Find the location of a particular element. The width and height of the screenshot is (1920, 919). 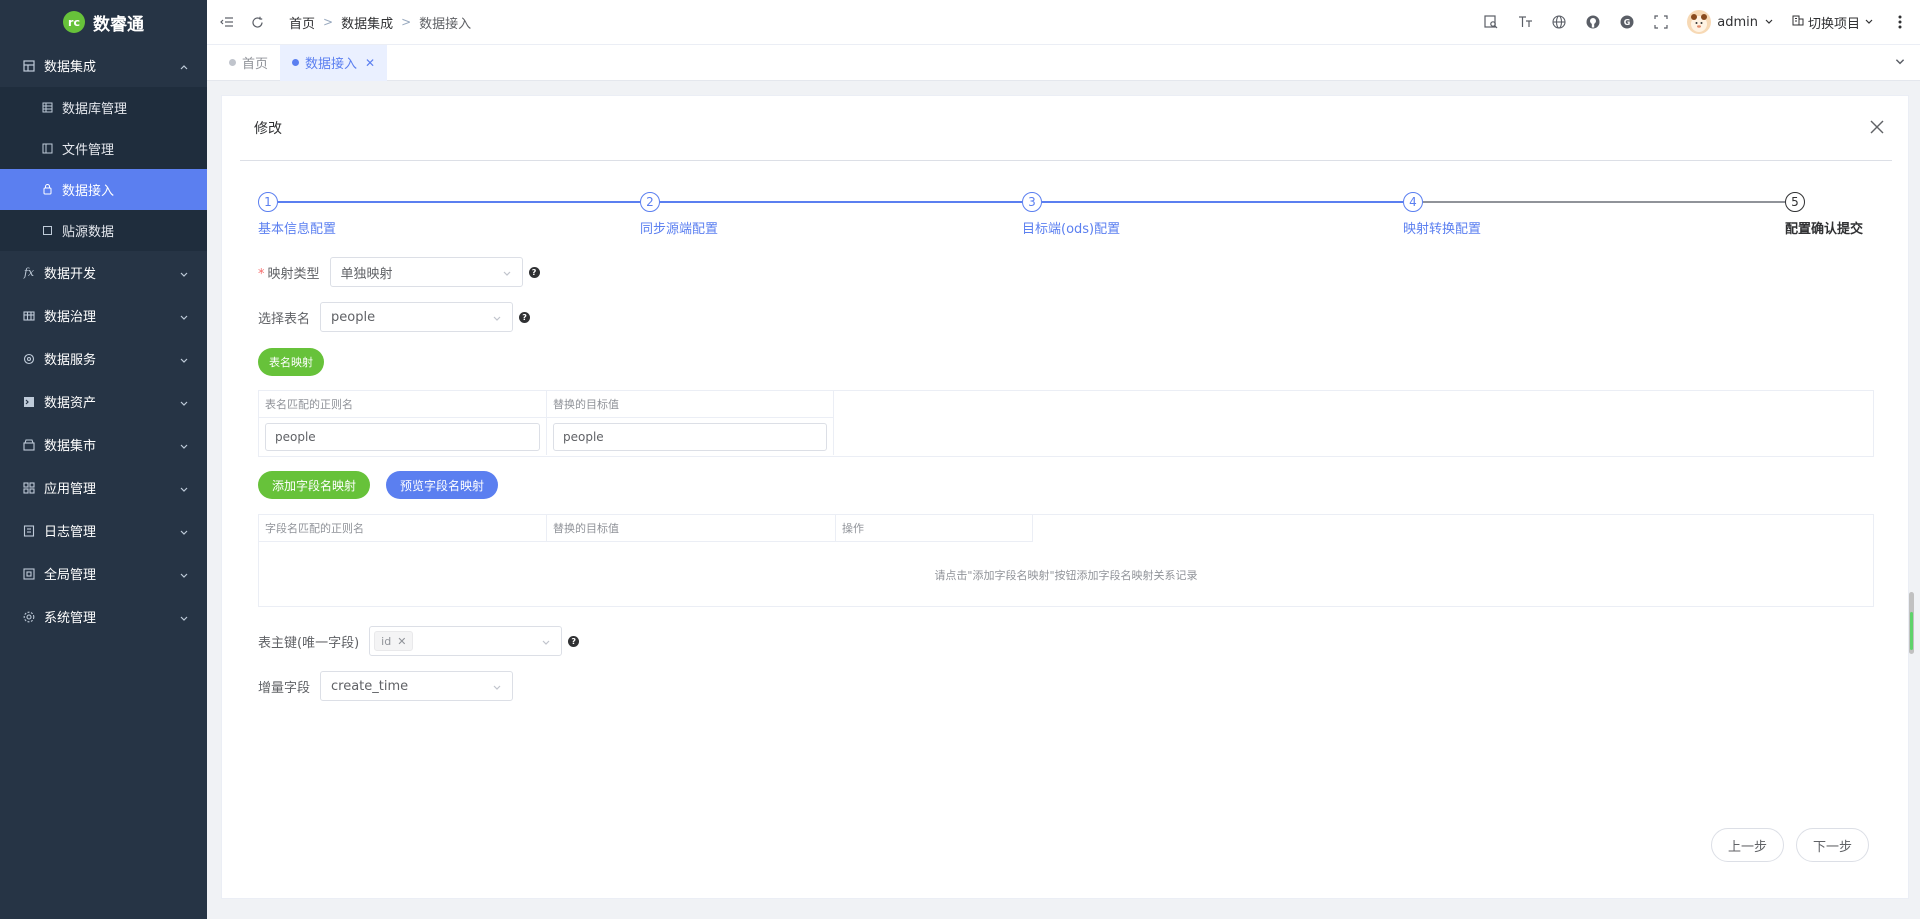

regex-input: people is located at coordinates (402, 436).